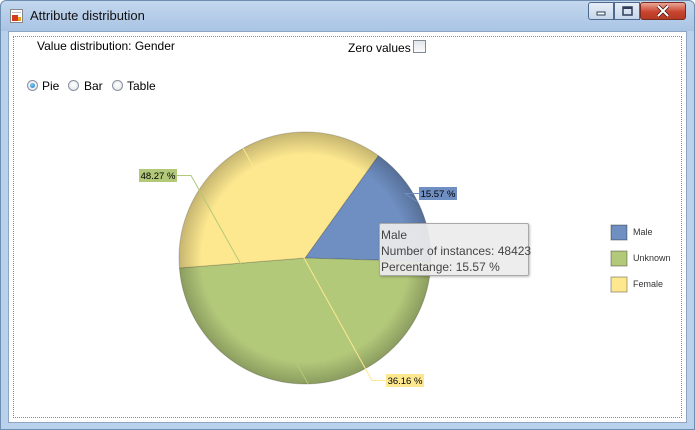 This screenshot has height=430, width=695. I want to click on data-label-male: 15.57 %, so click(438, 194).